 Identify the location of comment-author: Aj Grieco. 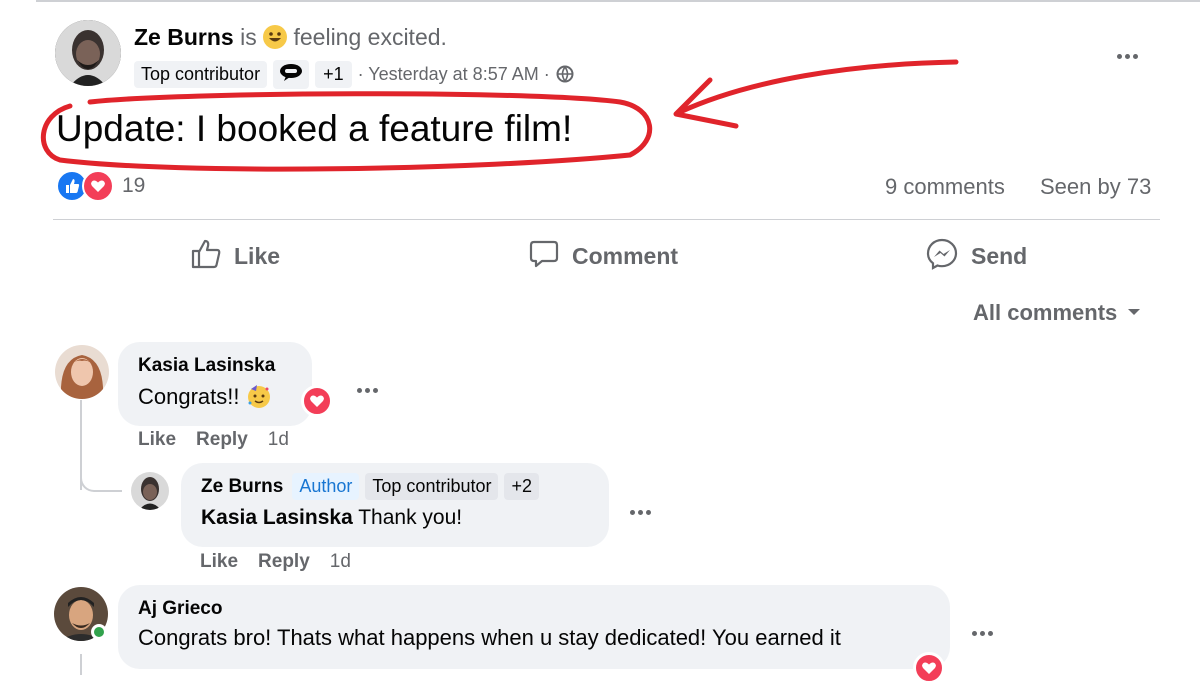
(180, 609).